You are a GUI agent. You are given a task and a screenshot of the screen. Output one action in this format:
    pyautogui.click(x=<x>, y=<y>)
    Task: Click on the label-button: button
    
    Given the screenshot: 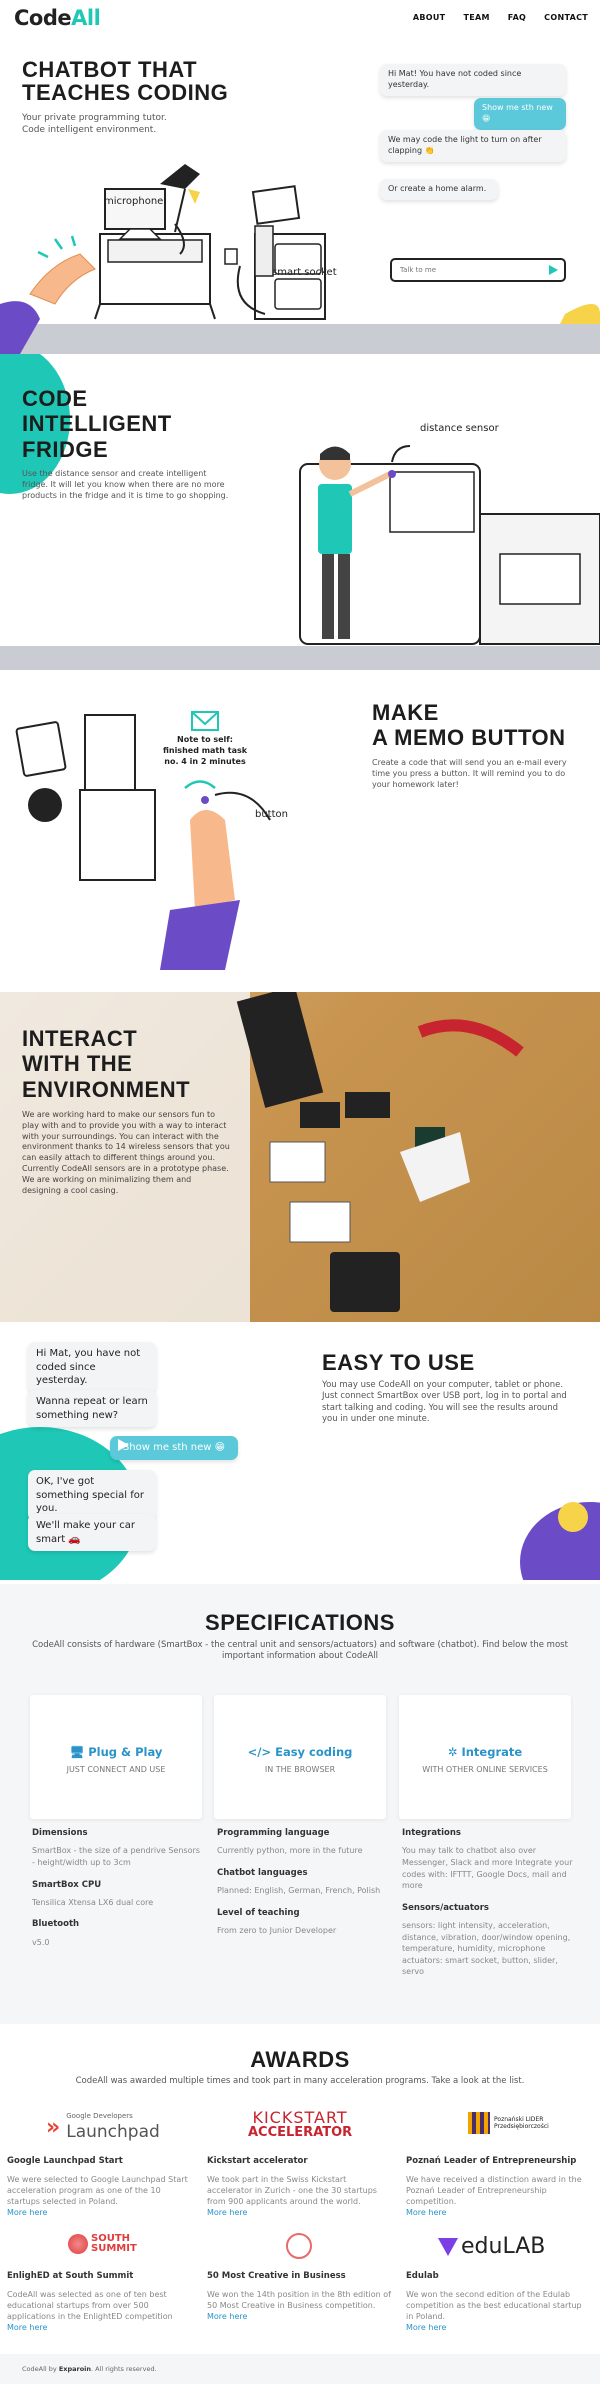 What is the action you would take?
    pyautogui.click(x=271, y=814)
    